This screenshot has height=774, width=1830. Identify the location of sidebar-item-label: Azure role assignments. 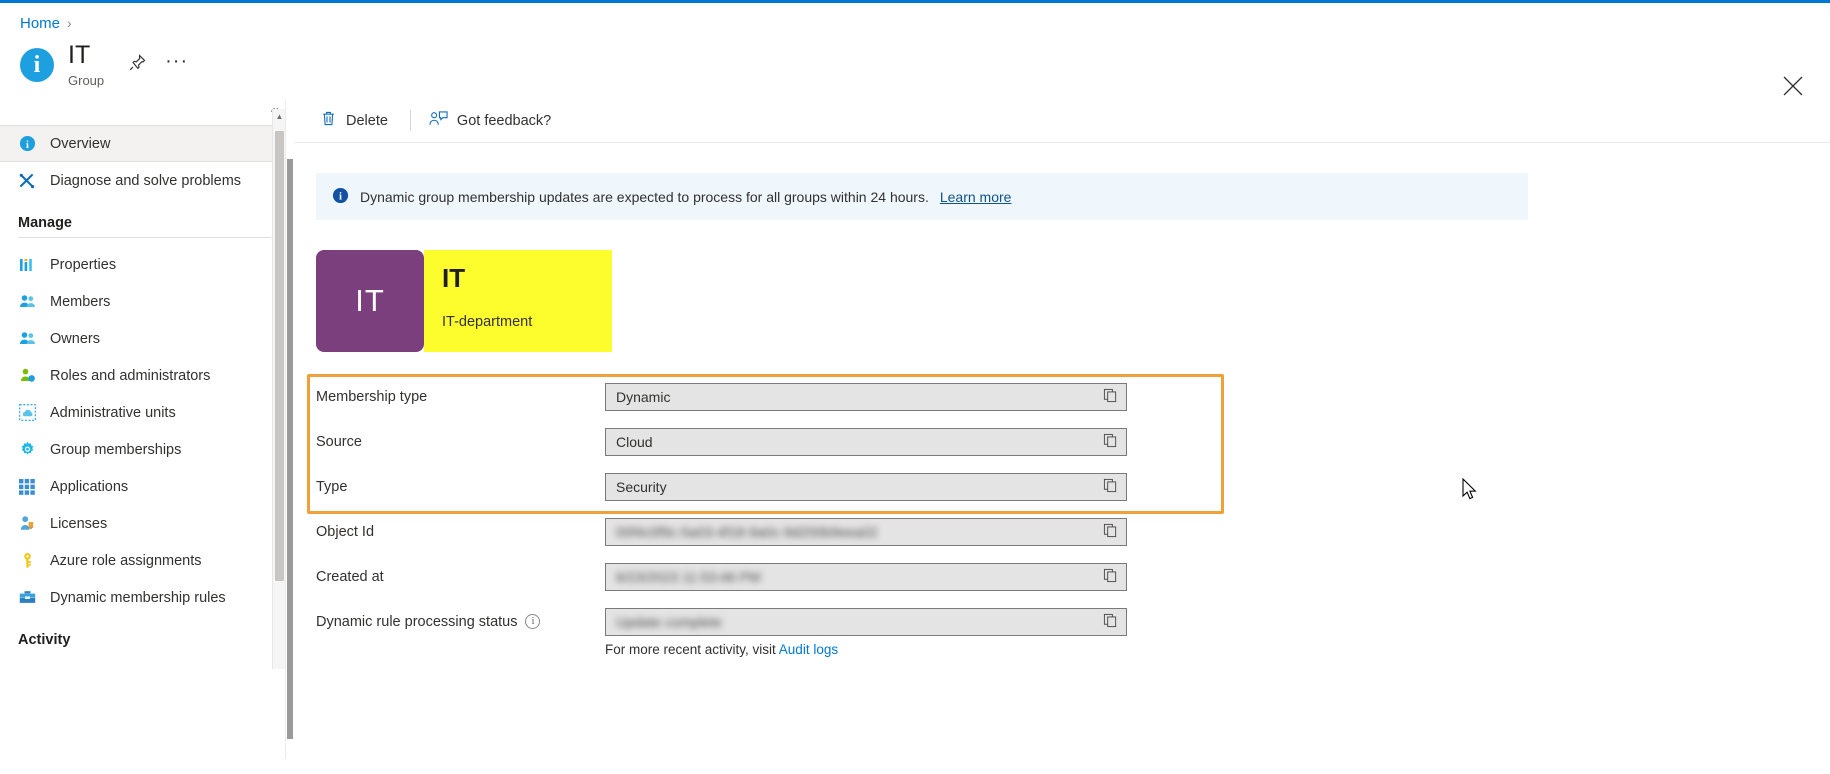
(126, 560).